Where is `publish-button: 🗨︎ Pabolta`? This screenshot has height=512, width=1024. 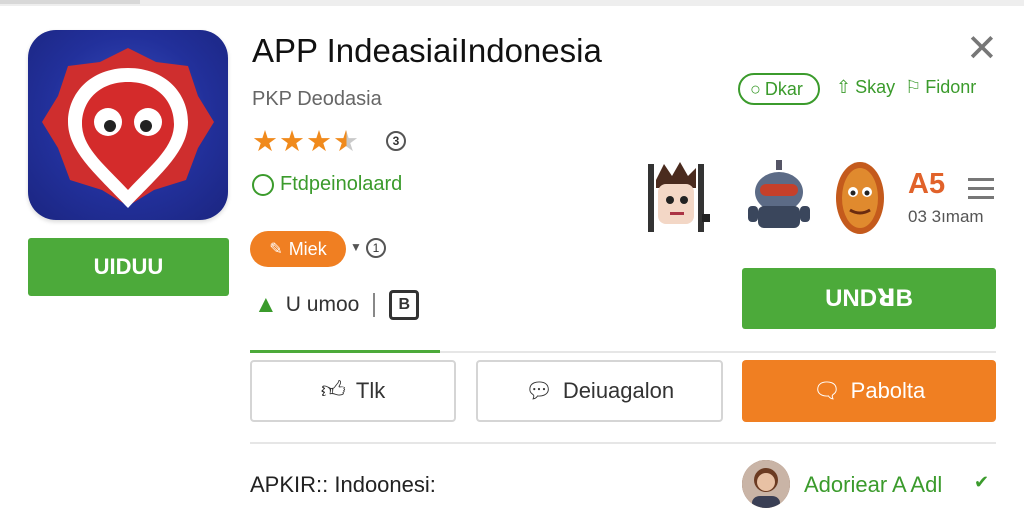 publish-button: 🗨︎ Pabolta is located at coordinates (869, 391).